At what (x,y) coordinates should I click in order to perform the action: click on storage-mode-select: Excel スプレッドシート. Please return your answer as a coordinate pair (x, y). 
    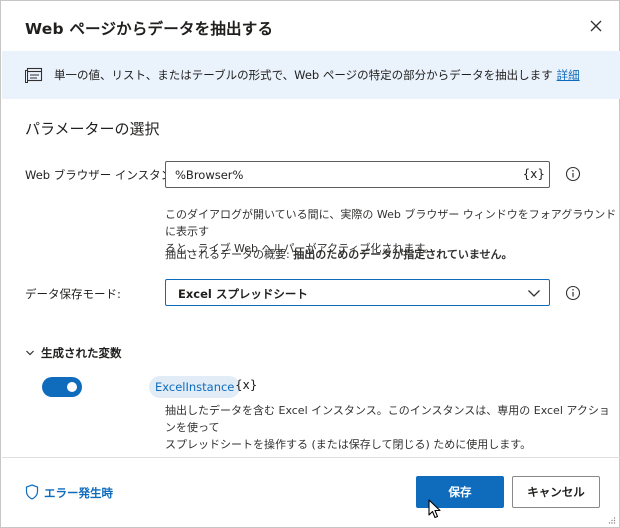
    Looking at the image, I should click on (357, 292).